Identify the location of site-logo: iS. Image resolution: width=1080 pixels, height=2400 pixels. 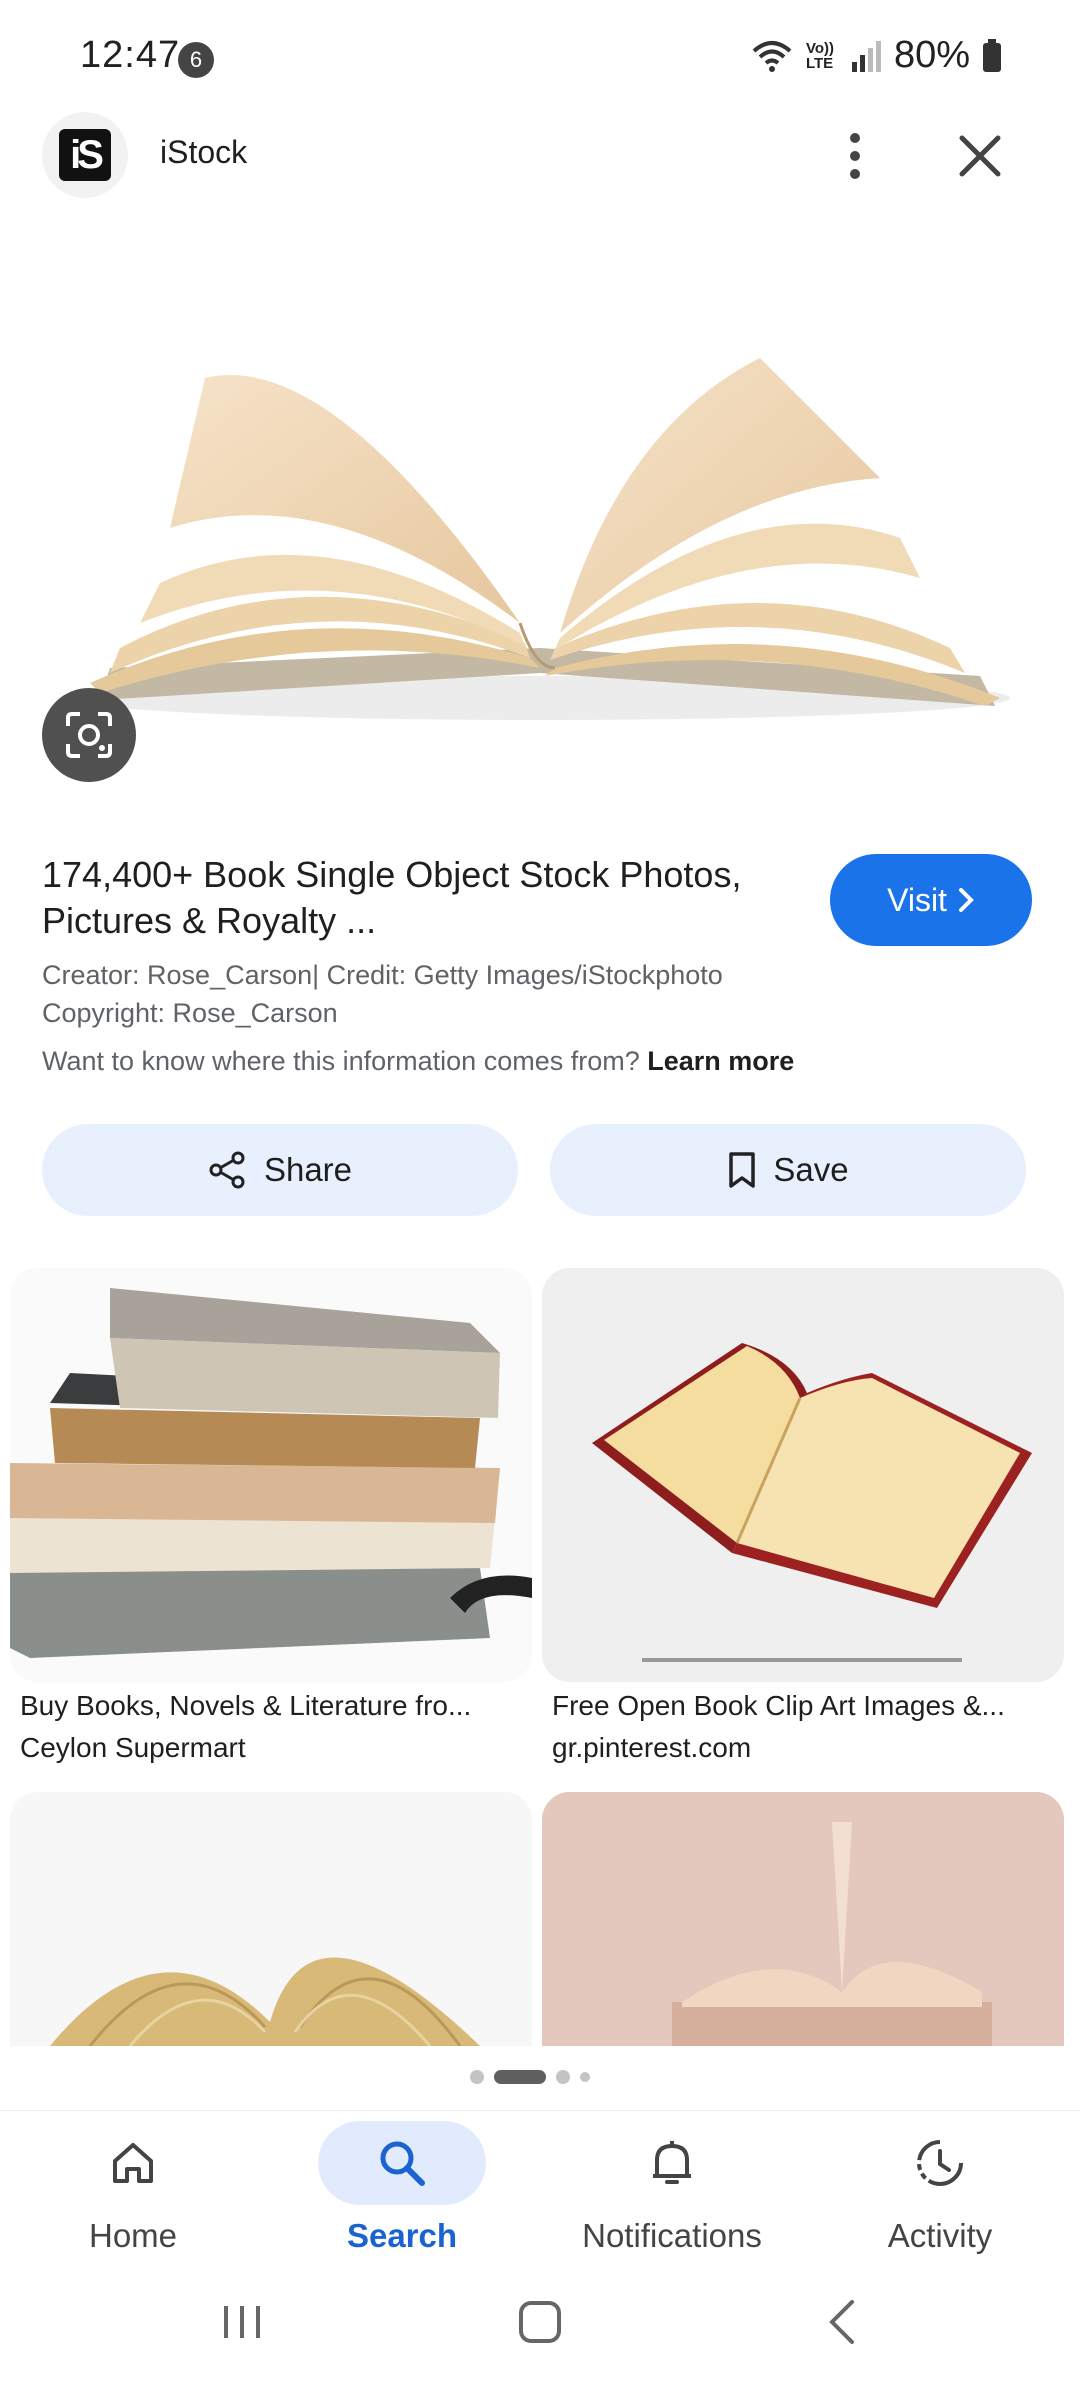
(85, 155).